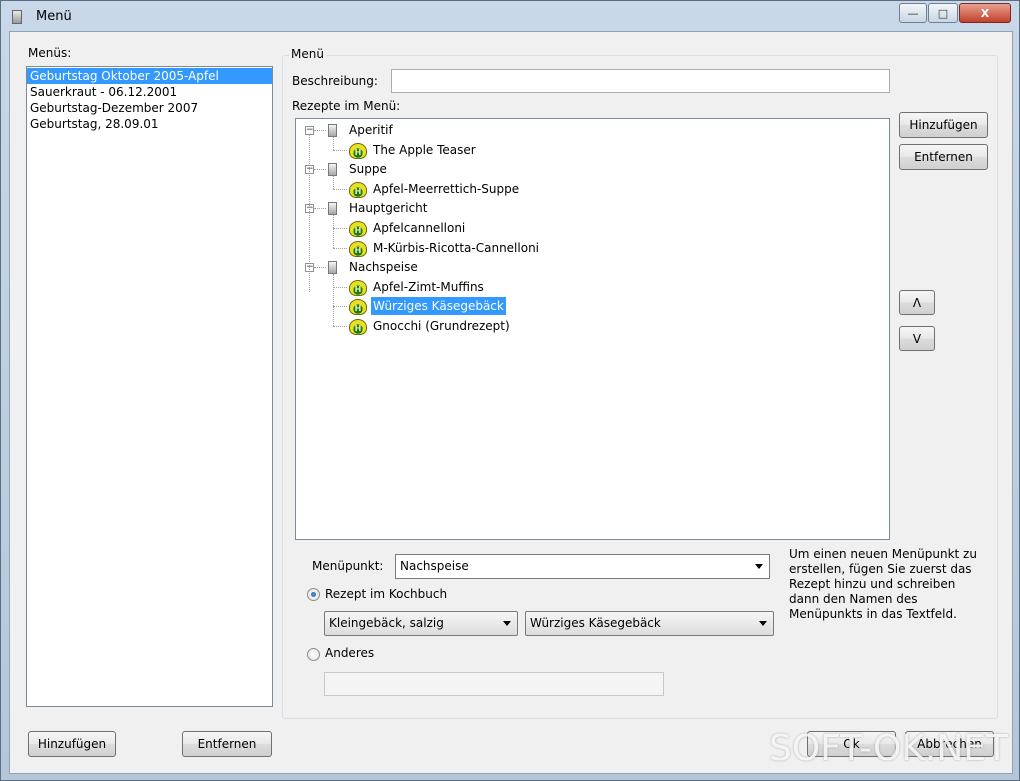  Describe the element at coordinates (371, 130) in the screenshot. I see `tree-category: Aperitif` at that location.